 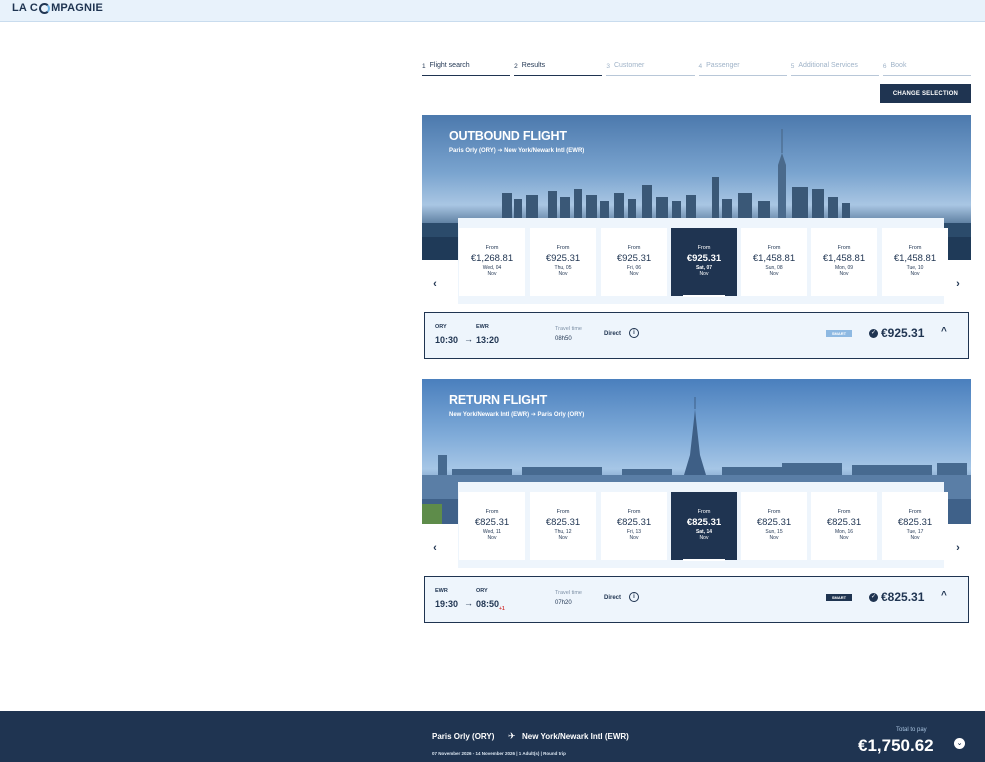 I want to click on step-customer: 3 Customer, so click(x=650, y=68).